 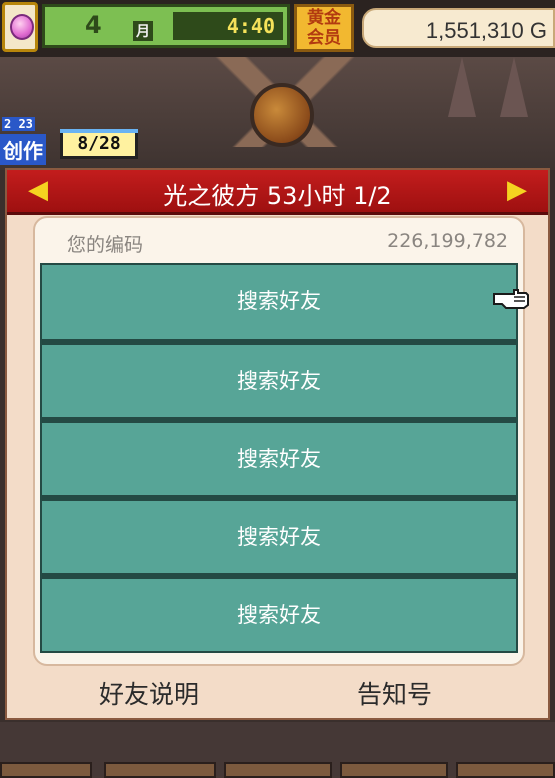 What do you see at coordinates (99, 144) in the screenshot?
I see `creation-count: 8/28` at bounding box center [99, 144].